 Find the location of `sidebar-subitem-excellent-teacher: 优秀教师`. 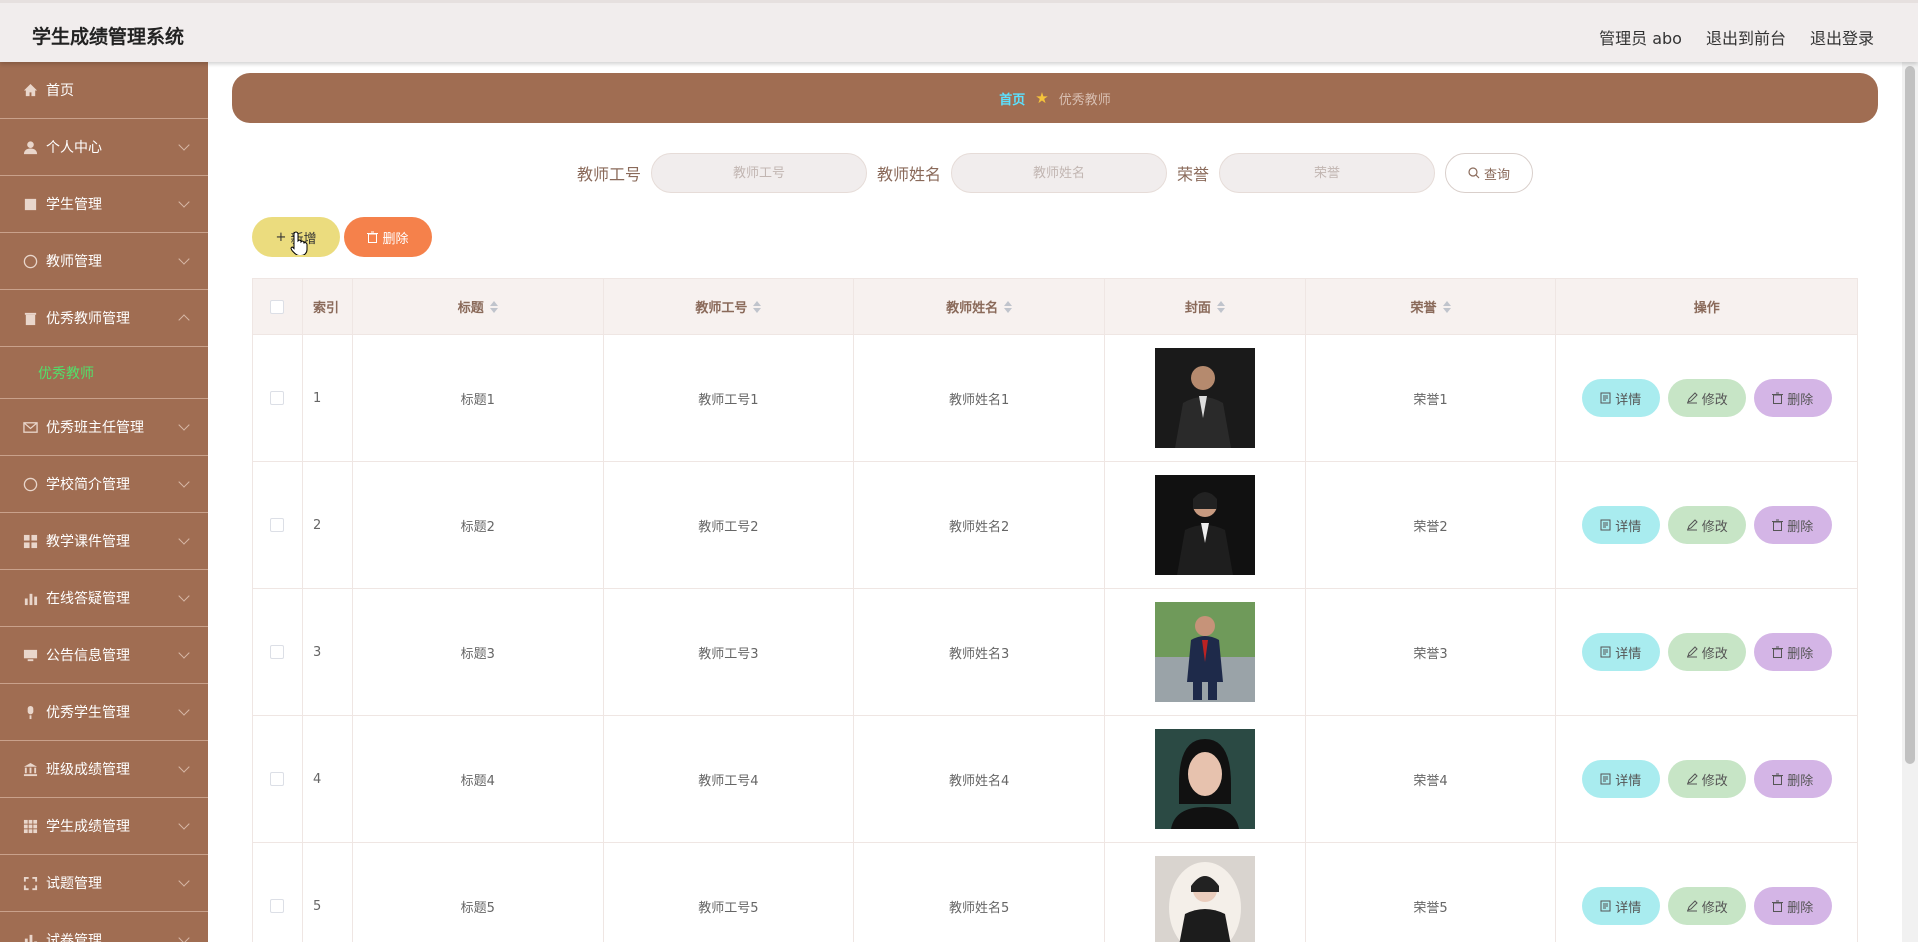

sidebar-subitem-excellent-teacher: 优秀教师 is located at coordinates (104, 373).